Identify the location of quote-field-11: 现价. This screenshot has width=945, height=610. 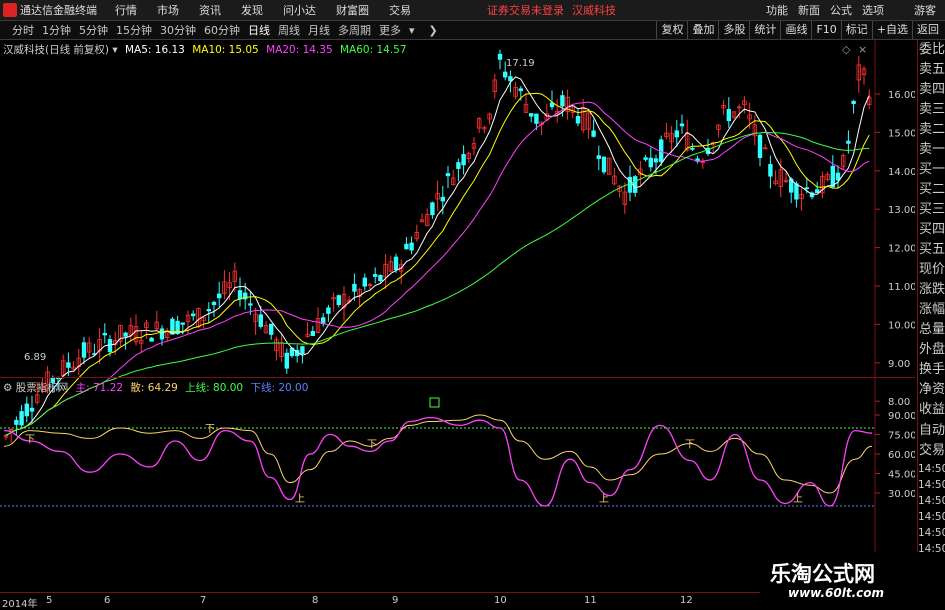
(931, 269).